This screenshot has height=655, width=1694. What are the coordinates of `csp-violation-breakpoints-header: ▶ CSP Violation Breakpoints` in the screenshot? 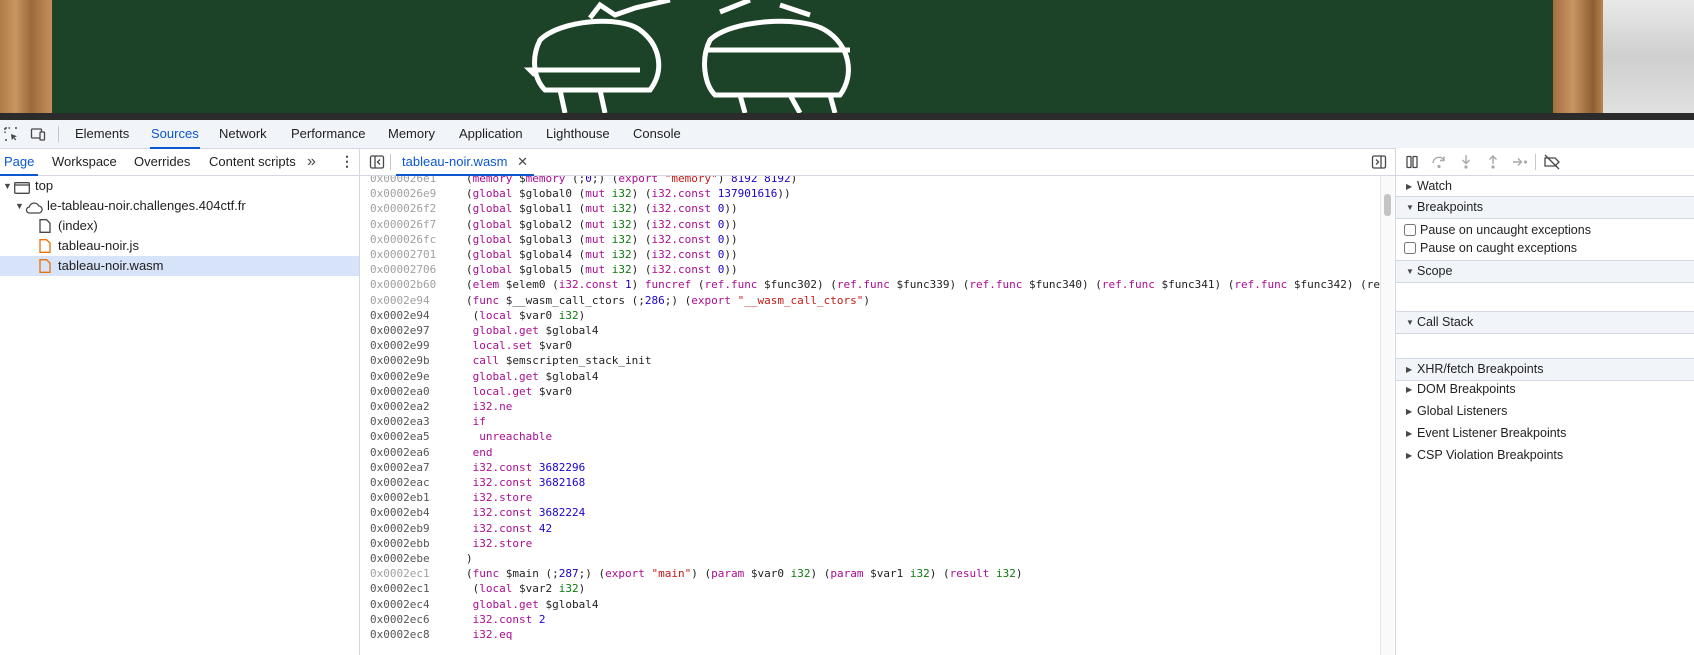 It's located at (1545, 455).